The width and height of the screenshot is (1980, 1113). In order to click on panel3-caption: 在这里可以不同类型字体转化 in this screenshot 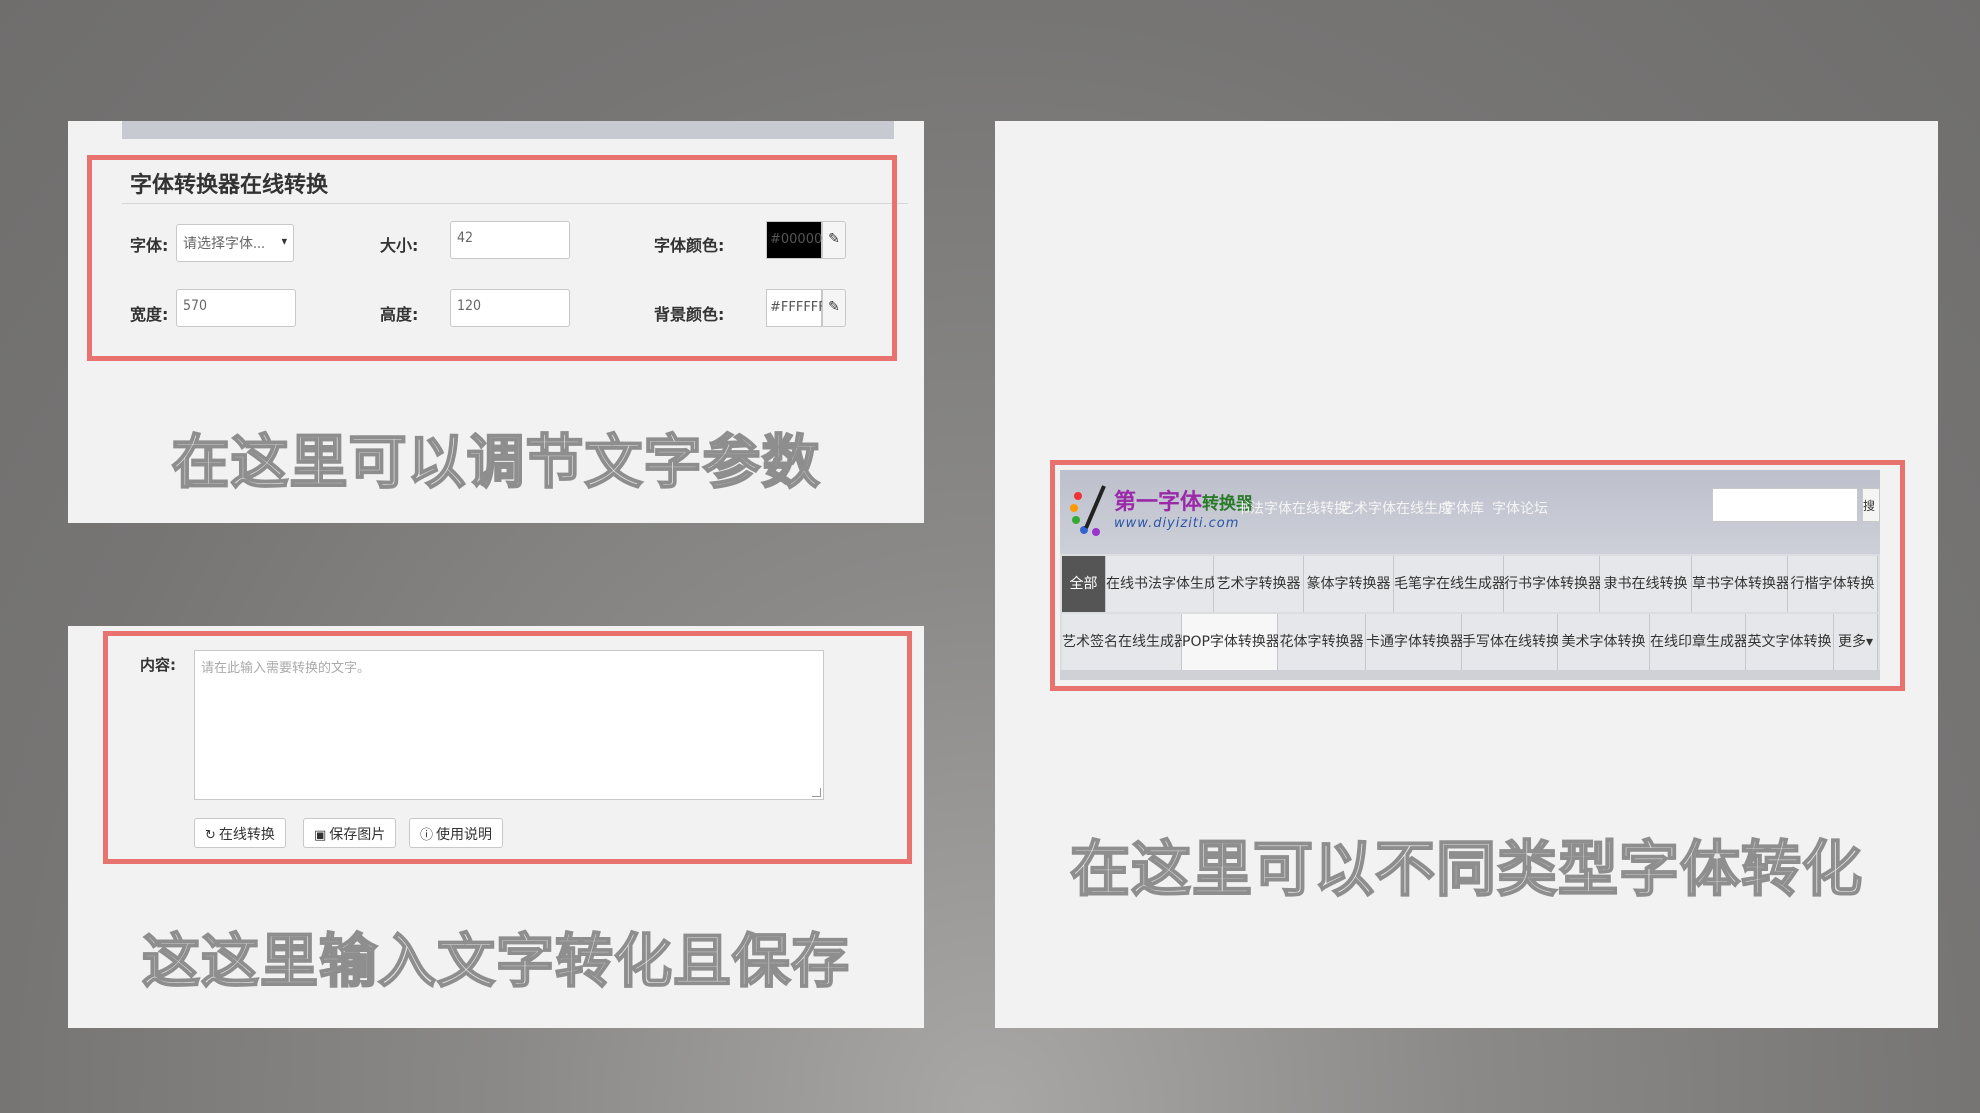, I will do `click(1466, 870)`.